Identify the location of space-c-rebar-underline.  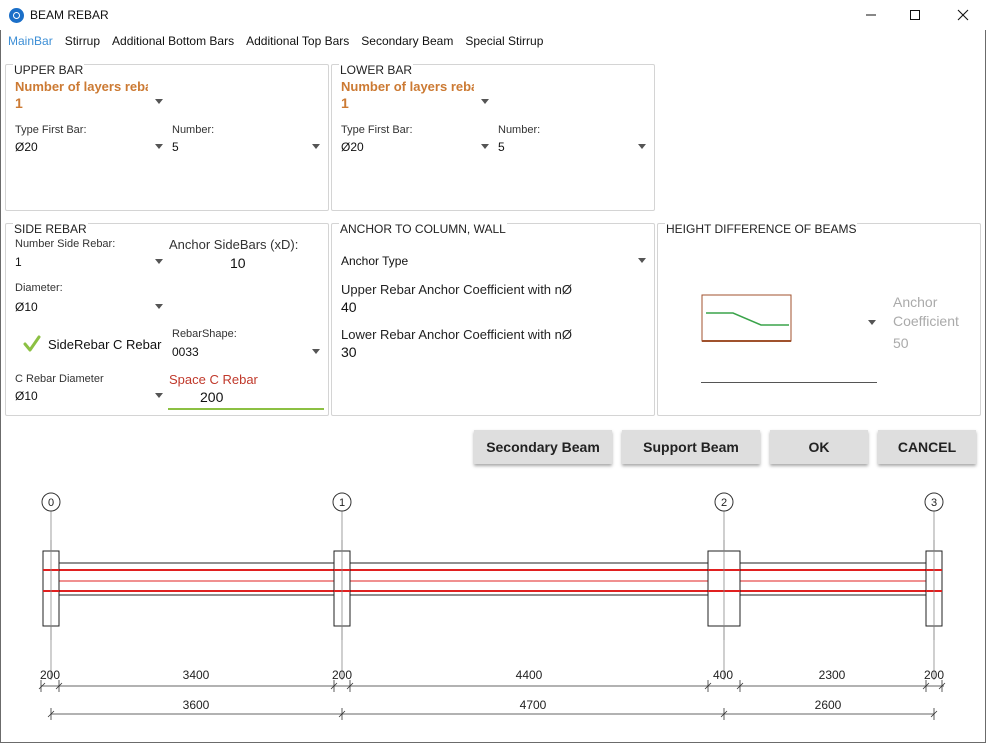
(246, 409).